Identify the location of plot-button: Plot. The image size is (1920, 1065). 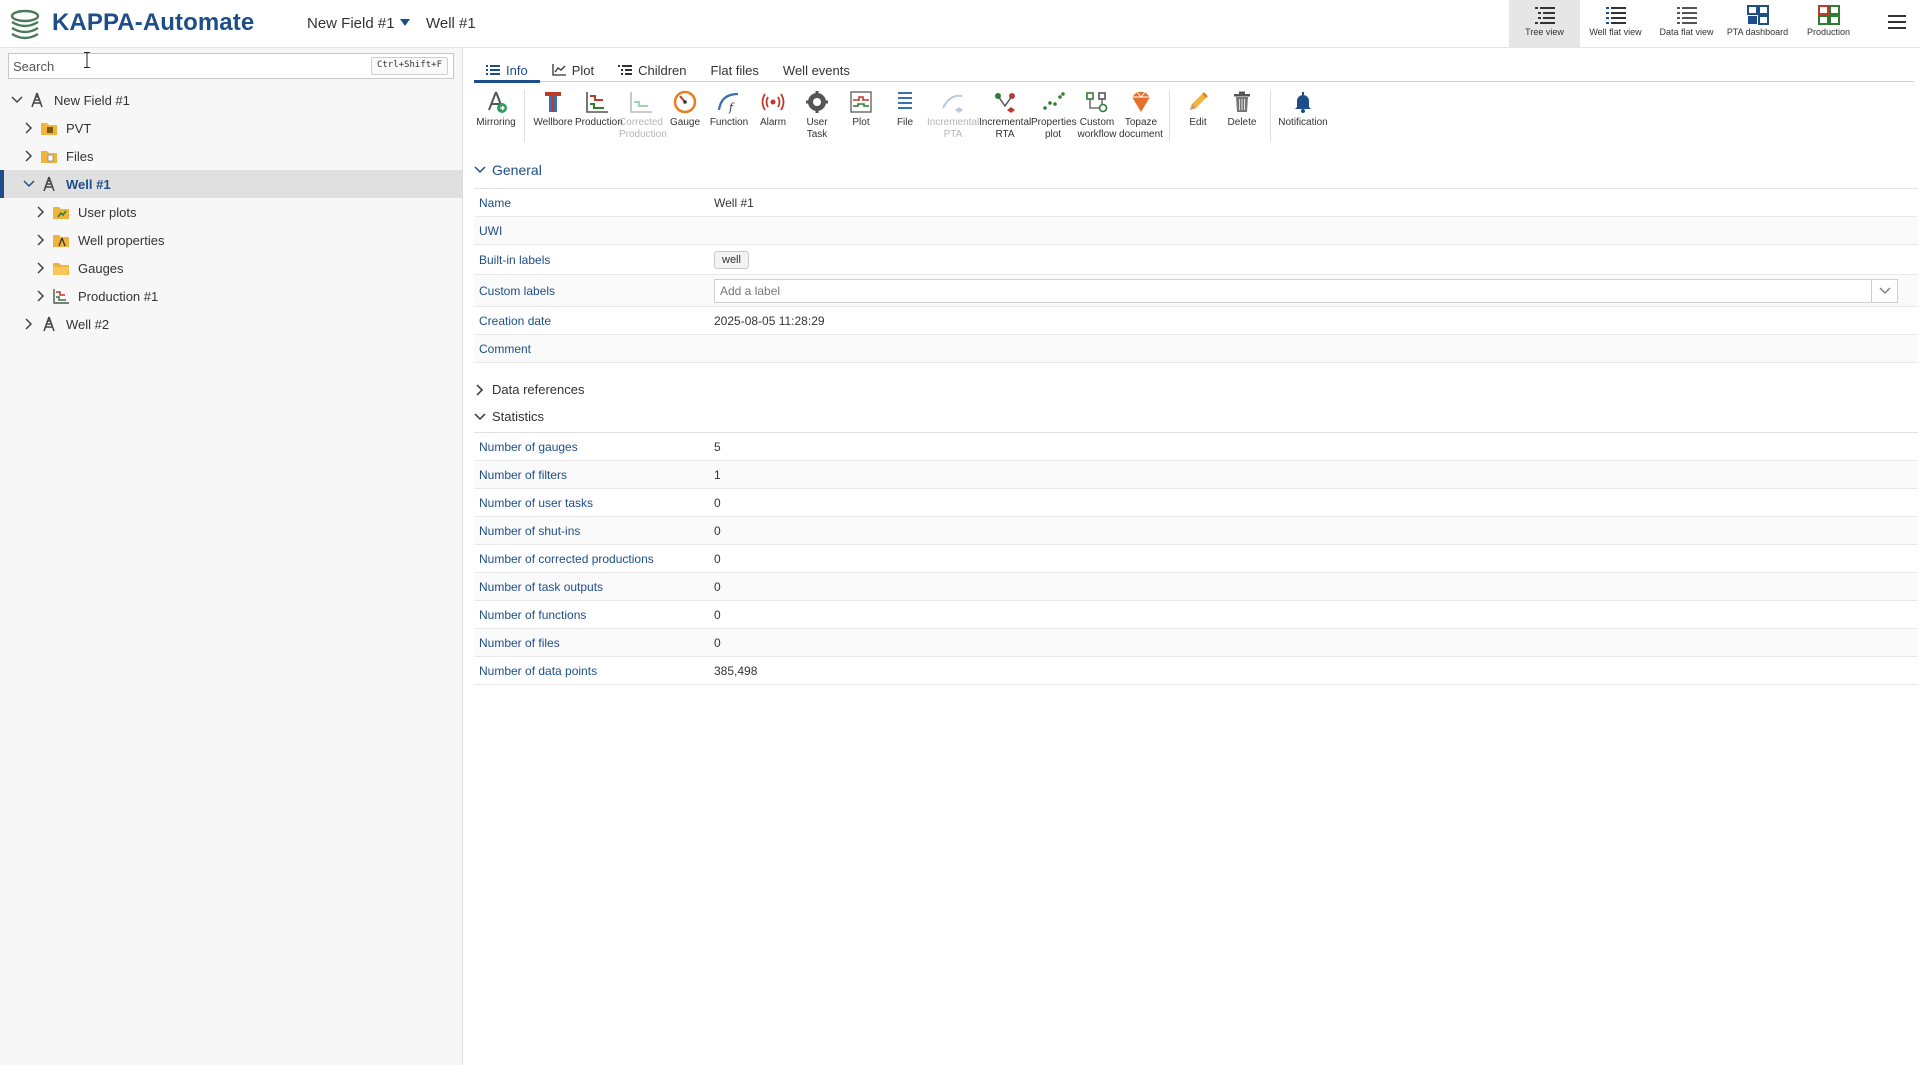
(861, 117).